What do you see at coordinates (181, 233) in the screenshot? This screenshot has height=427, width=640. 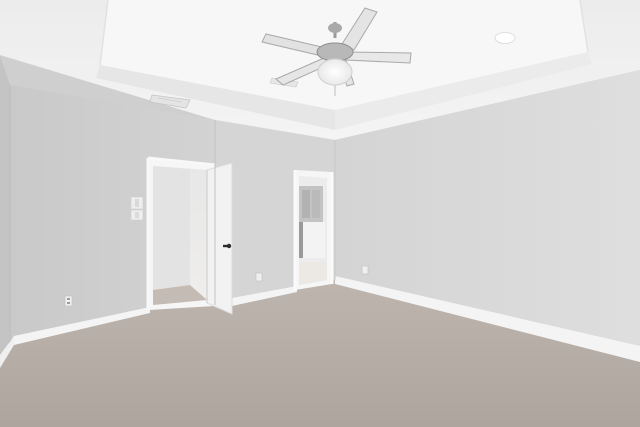 I see `entry-doorway` at bounding box center [181, 233].